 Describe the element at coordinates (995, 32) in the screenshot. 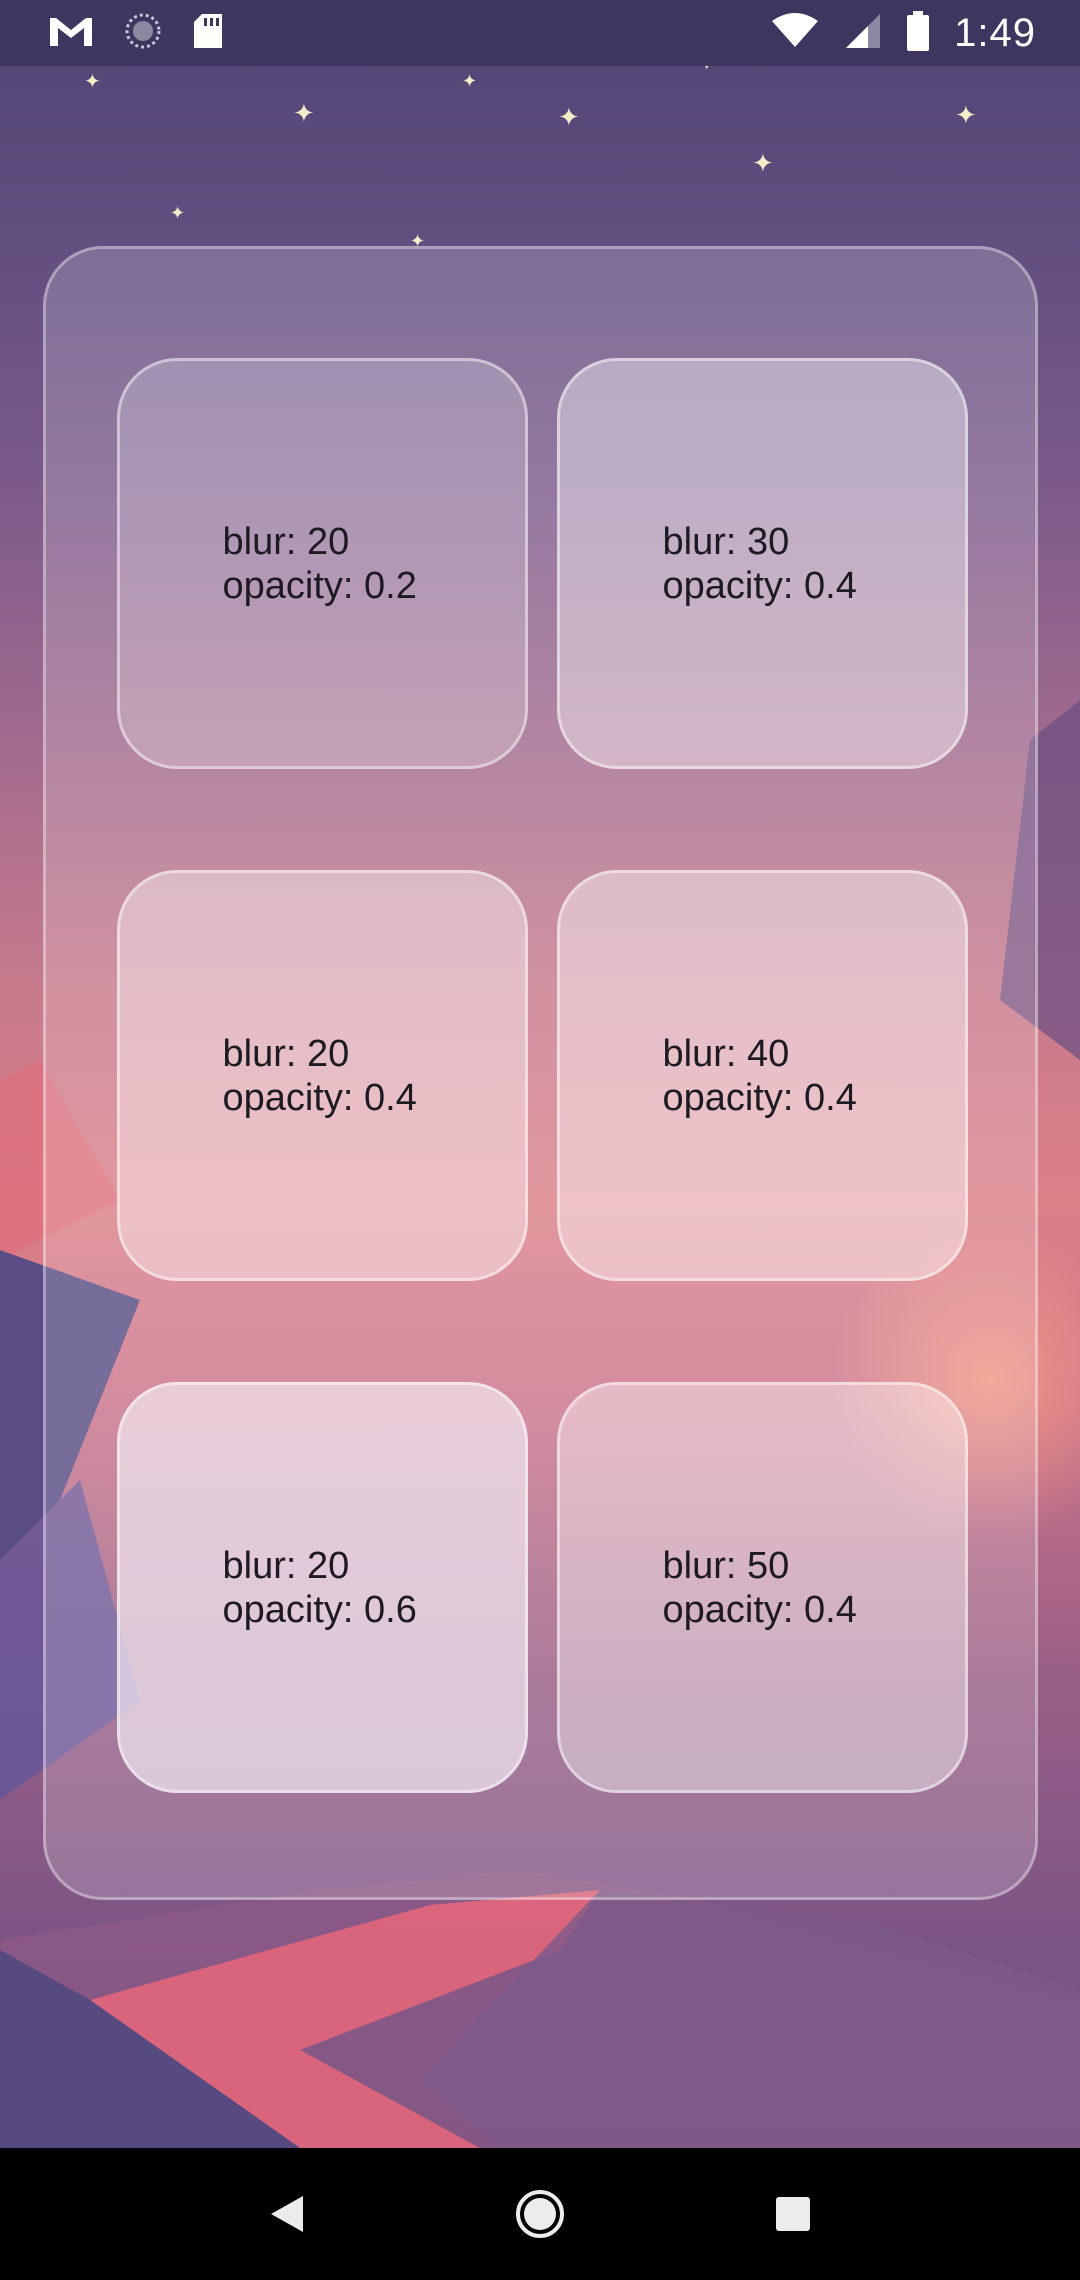

I see `status-time: 1:49` at that location.